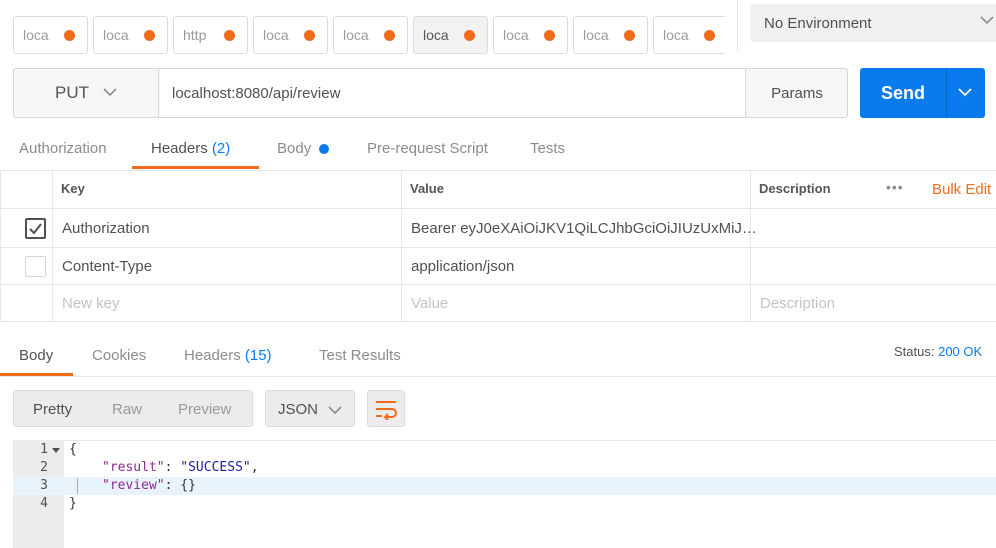  What do you see at coordinates (453, 93) in the screenshot?
I see `url-input: localhost:8080/api/review` at bounding box center [453, 93].